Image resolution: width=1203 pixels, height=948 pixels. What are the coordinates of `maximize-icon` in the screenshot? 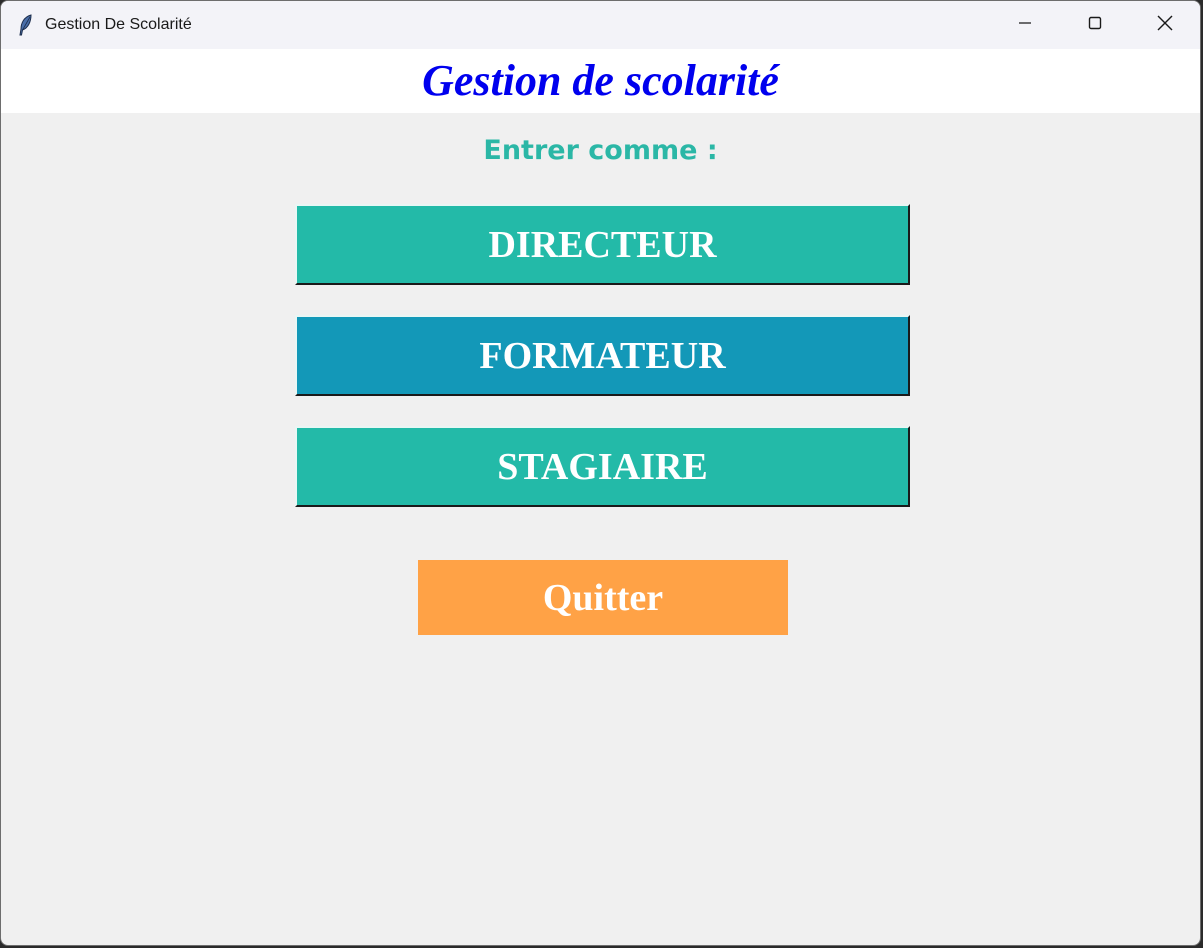 It's located at (1095, 25).